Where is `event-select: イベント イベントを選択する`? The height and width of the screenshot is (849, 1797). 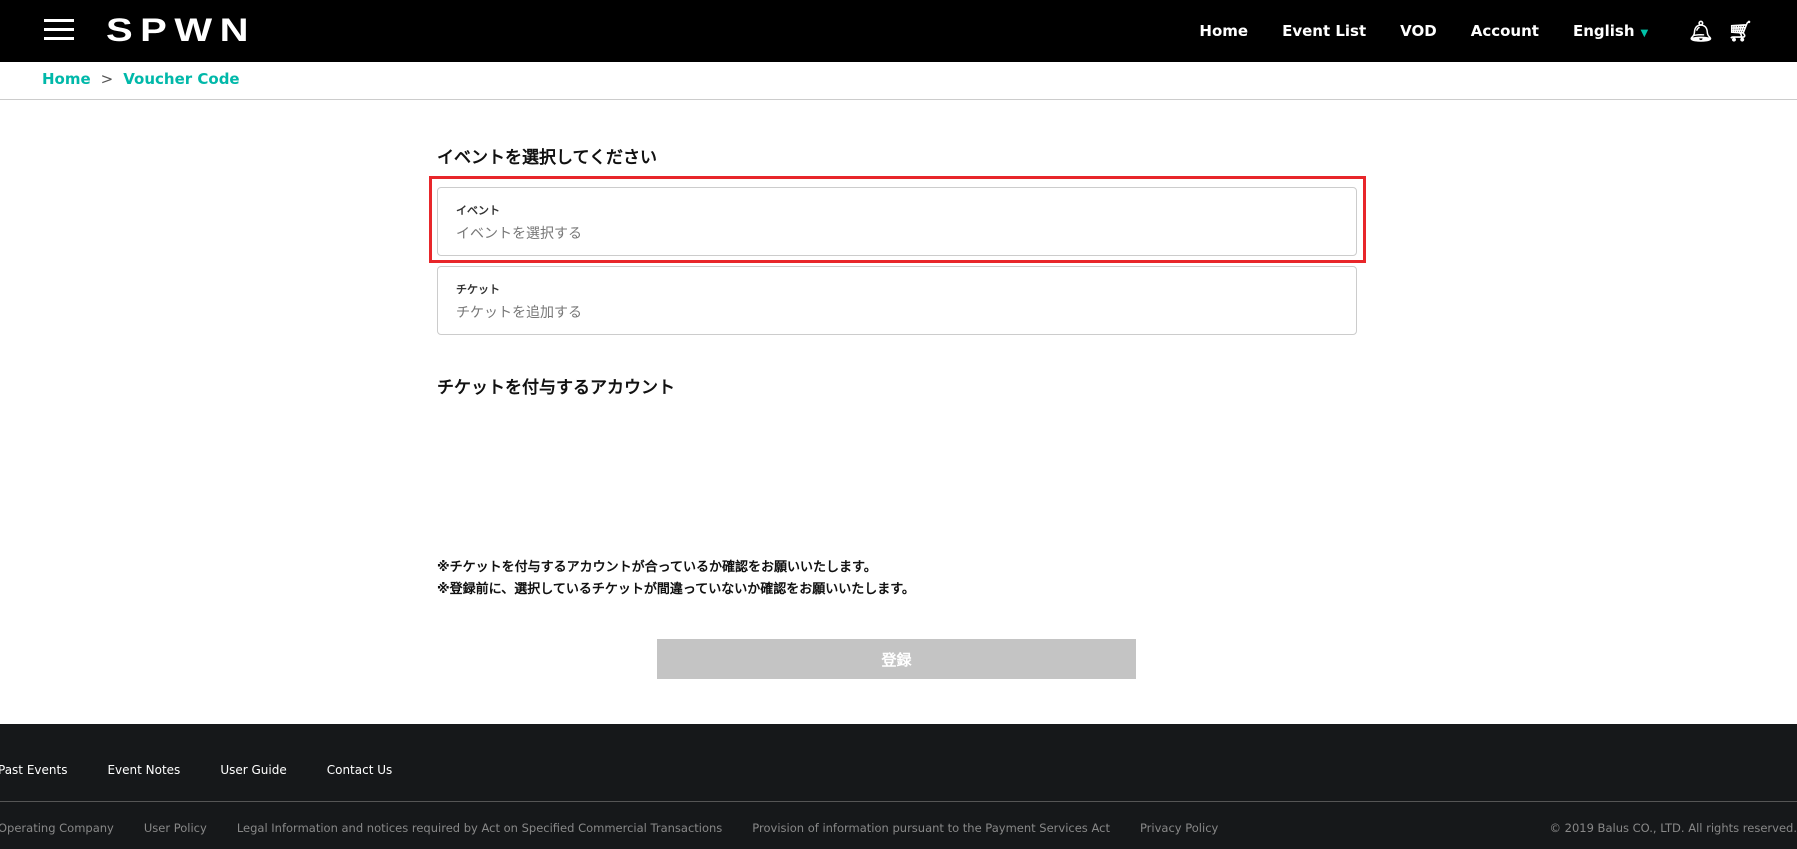 event-select: イベント イベントを選択する is located at coordinates (897, 221).